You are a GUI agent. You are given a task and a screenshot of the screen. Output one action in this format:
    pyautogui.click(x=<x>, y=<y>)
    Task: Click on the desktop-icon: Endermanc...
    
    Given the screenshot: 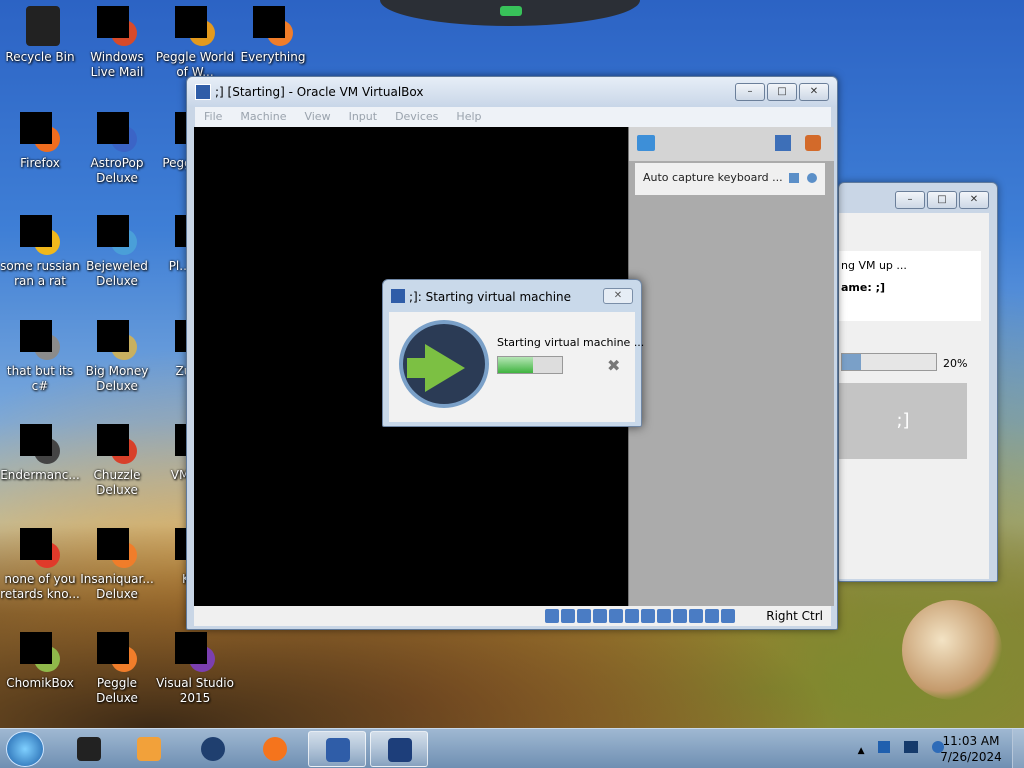 What is the action you would take?
    pyautogui.click(x=40, y=453)
    